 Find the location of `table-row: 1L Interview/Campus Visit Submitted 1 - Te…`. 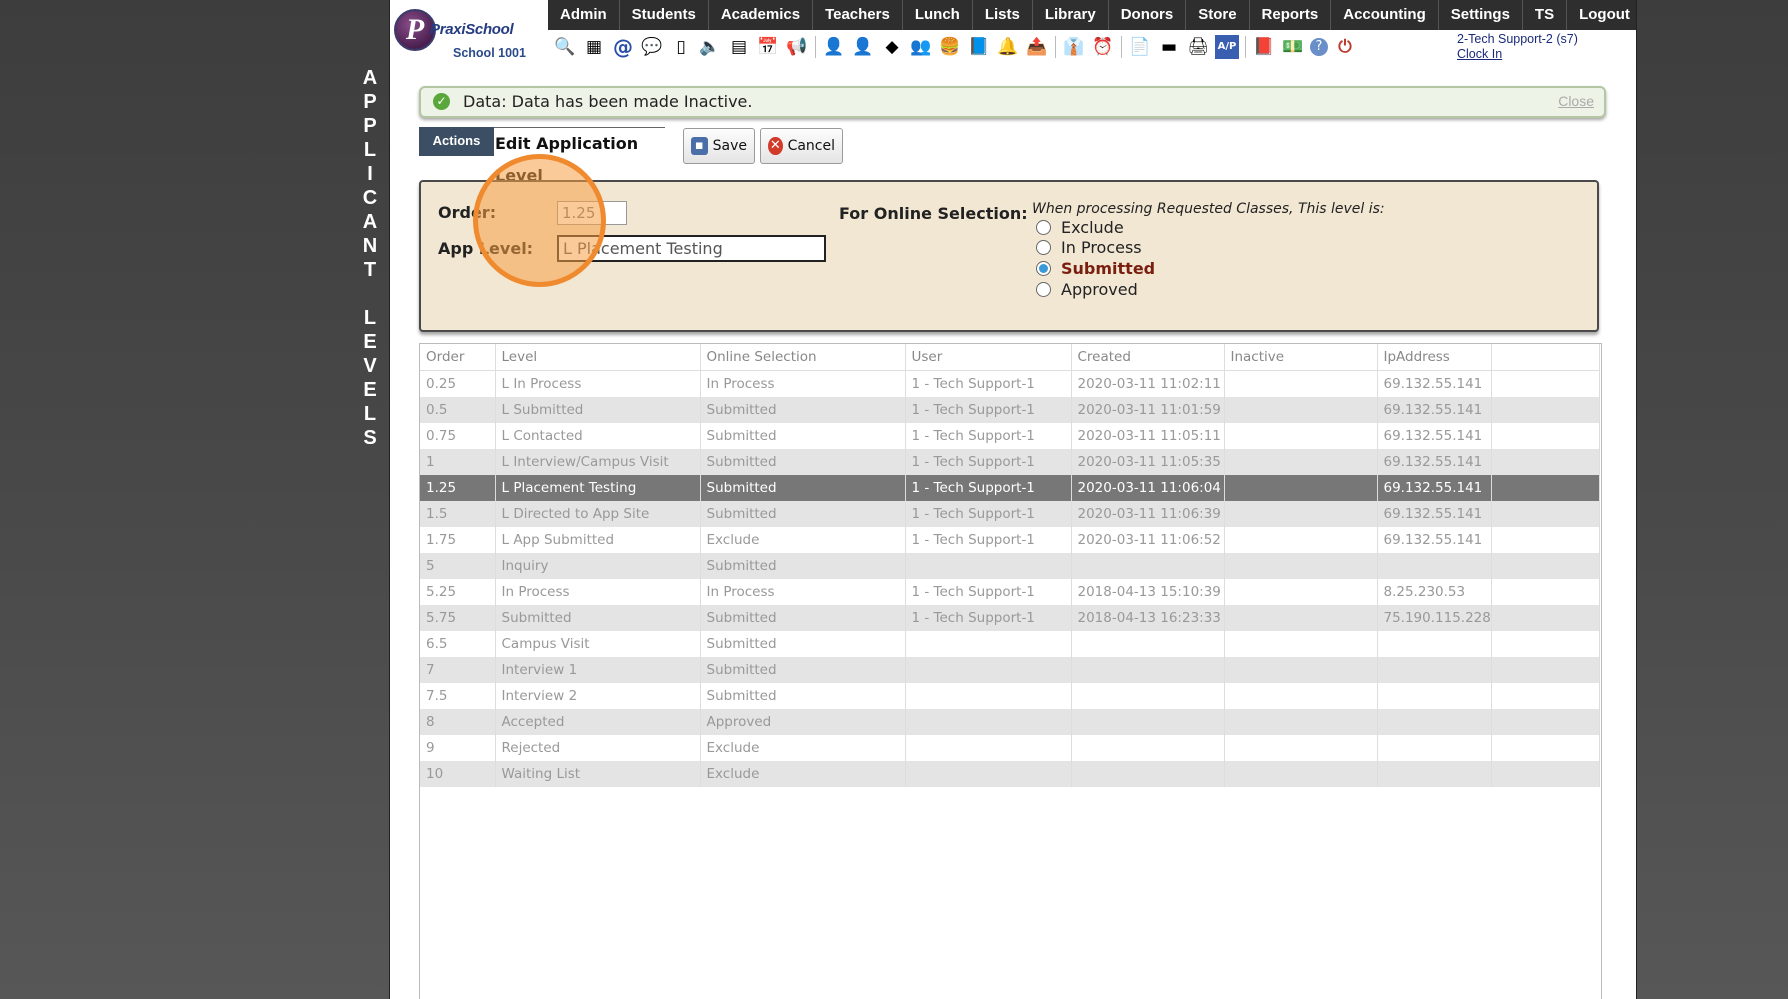

table-row: 1L Interview/Campus Visit Submitted 1 - Te… is located at coordinates (1010, 462).